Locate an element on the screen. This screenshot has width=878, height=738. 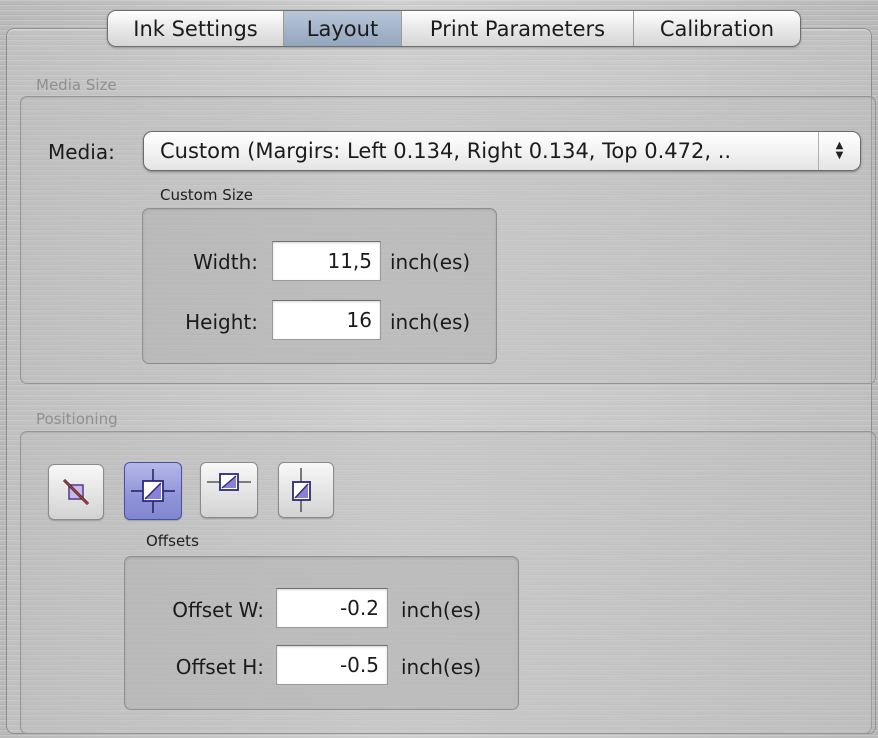
media-label: Media: is located at coordinates (81, 152).